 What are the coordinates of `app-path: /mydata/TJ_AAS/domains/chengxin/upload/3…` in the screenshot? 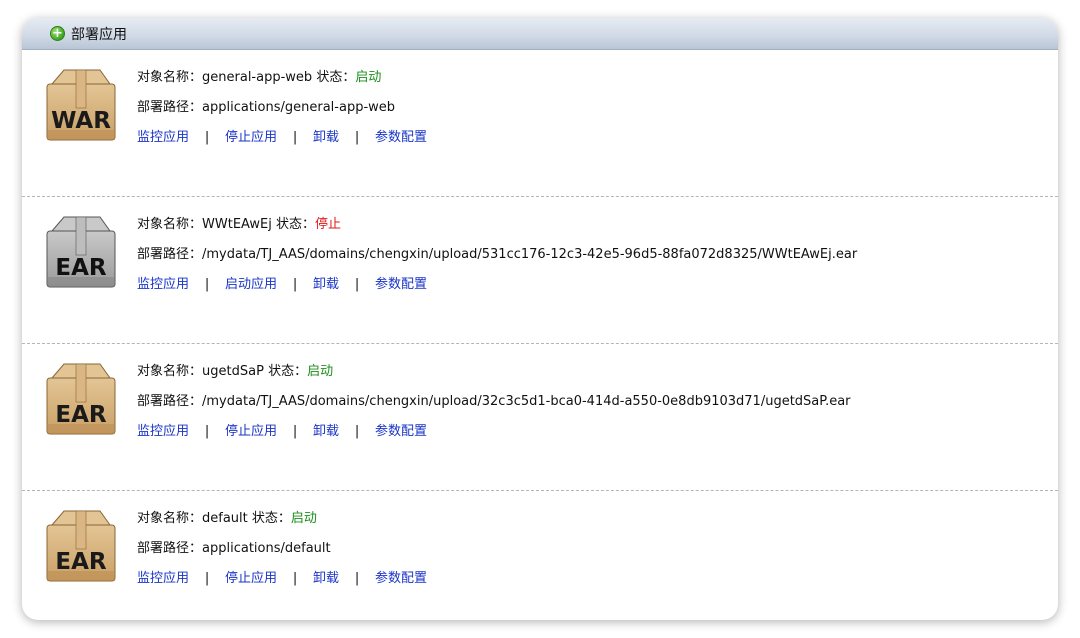 It's located at (526, 401).